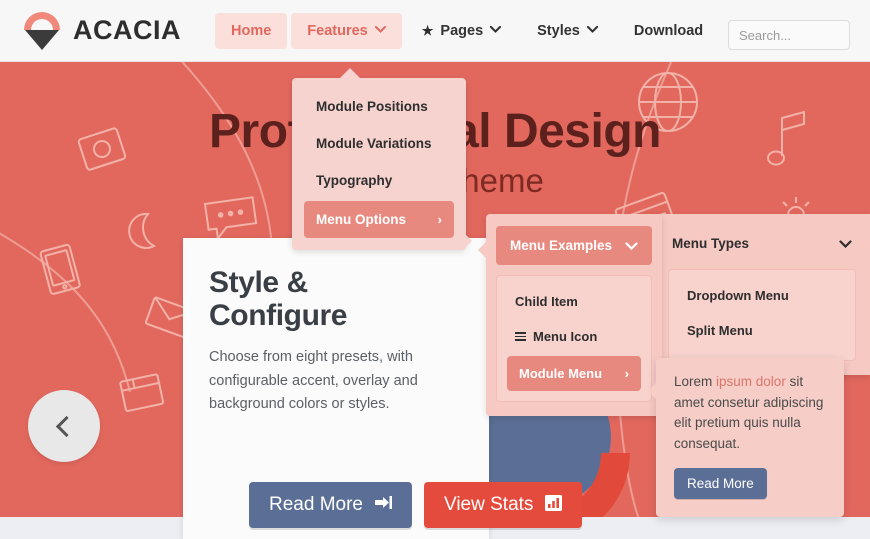  What do you see at coordinates (695, 381) in the screenshot?
I see `module-flyout-text-before: Lorem` at bounding box center [695, 381].